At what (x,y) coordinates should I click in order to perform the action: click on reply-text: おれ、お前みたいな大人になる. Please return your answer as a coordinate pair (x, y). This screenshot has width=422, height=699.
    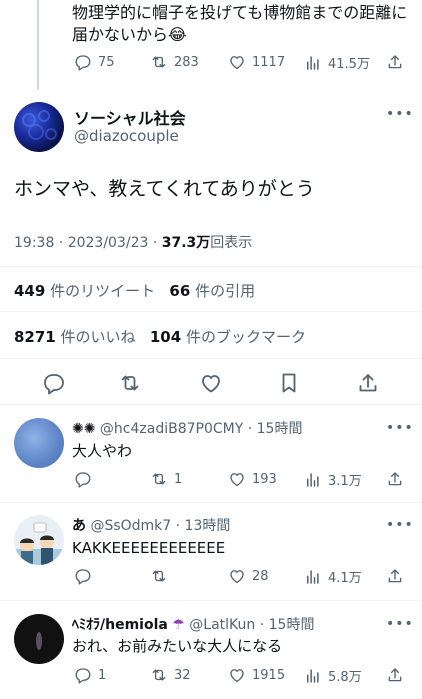
    Looking at the image, I should click on (177, 646).